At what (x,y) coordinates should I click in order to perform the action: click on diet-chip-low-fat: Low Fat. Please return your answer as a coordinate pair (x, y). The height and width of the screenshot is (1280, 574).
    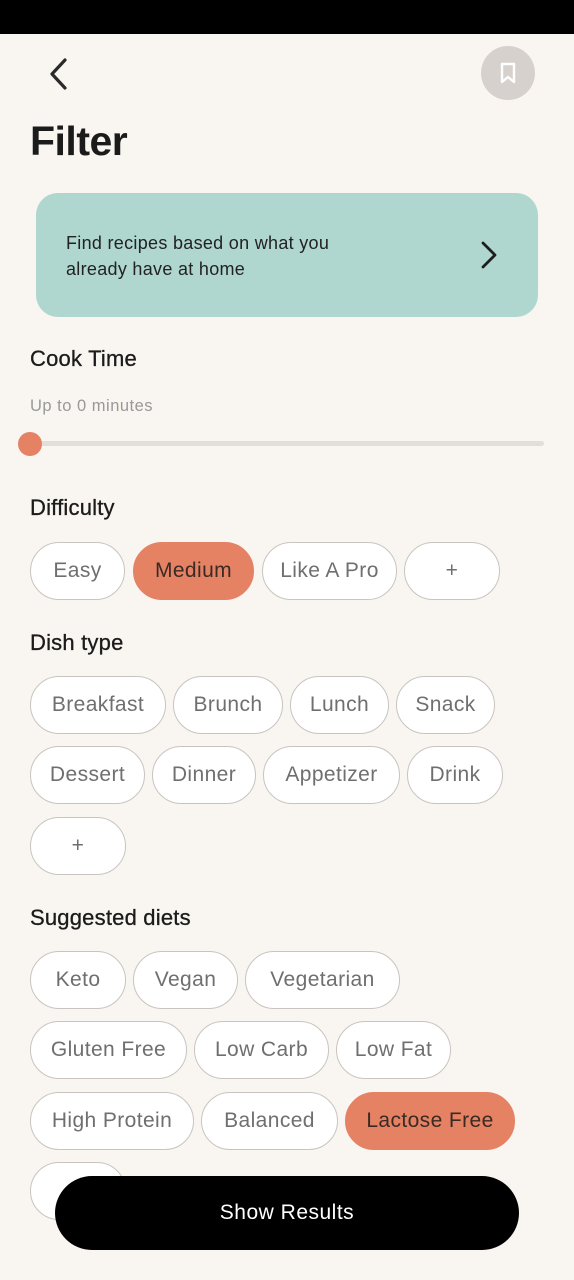
    Looking at the image, I should click on (393, 1050).